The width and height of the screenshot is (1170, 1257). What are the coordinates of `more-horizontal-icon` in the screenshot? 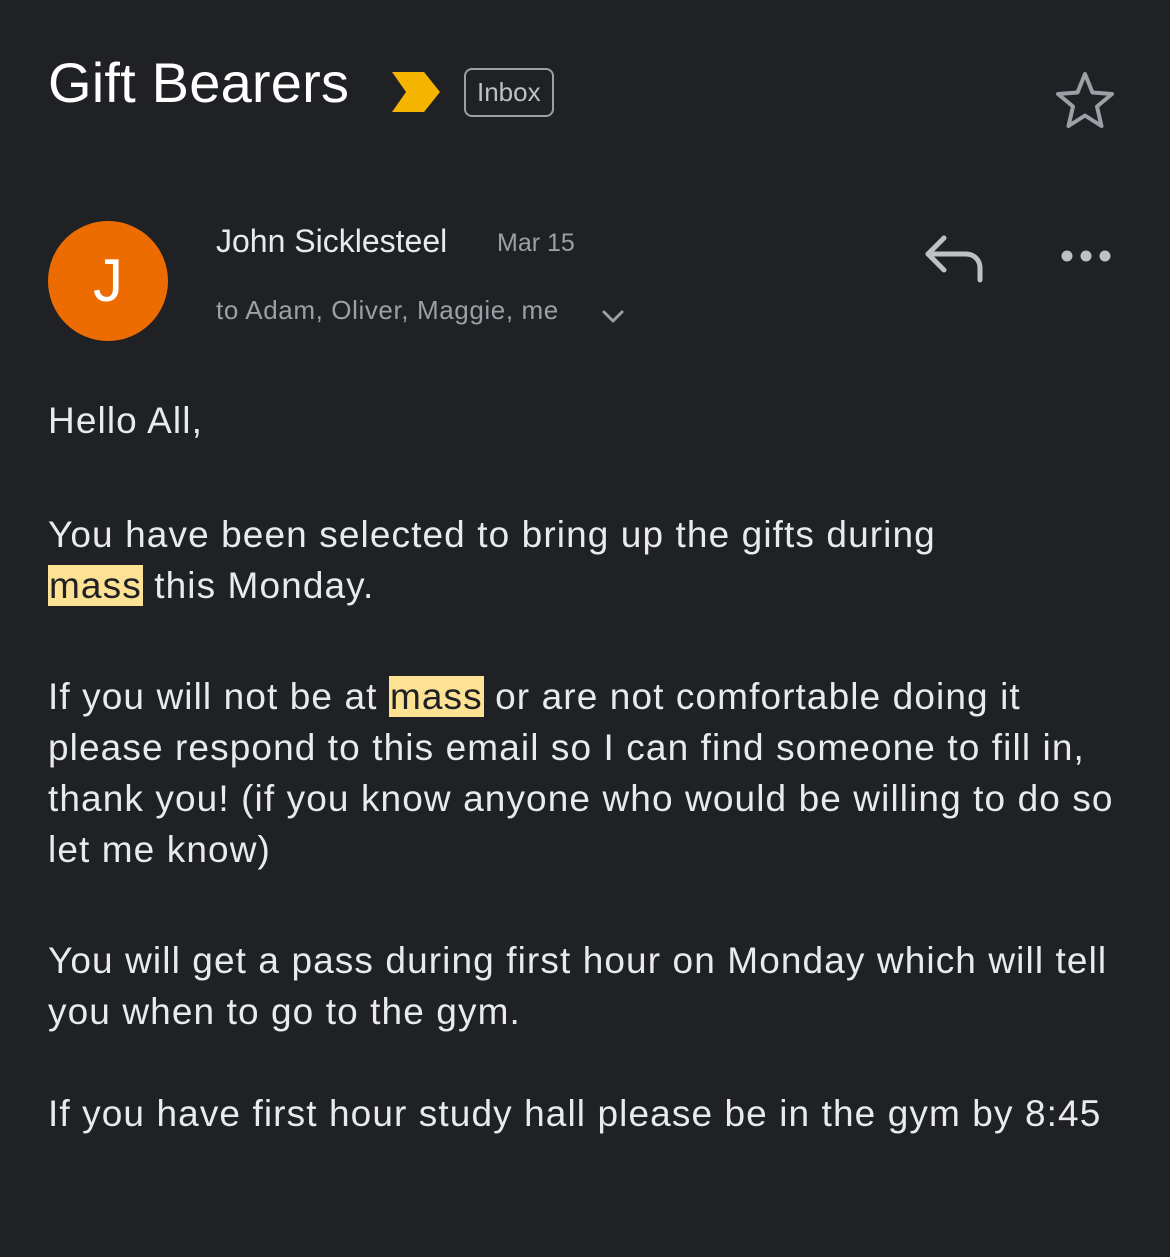 It's located at (1086, 256).